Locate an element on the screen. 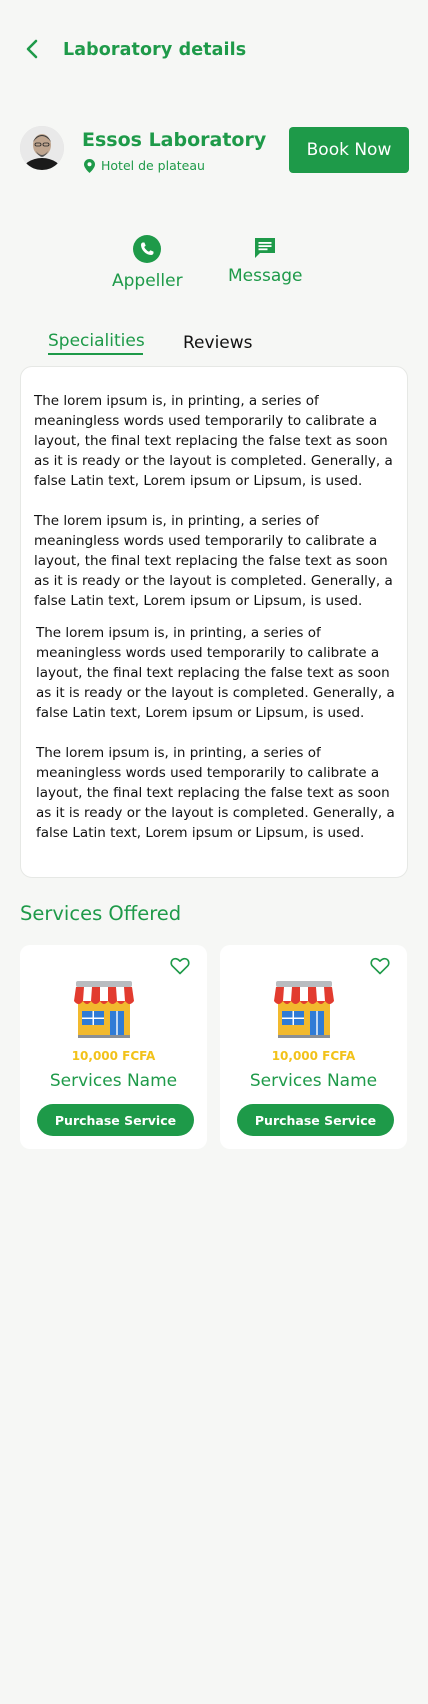 This screenshot has width=428, height=1704. location-text: Hotel de plateau is located at coordinates (153, 165).